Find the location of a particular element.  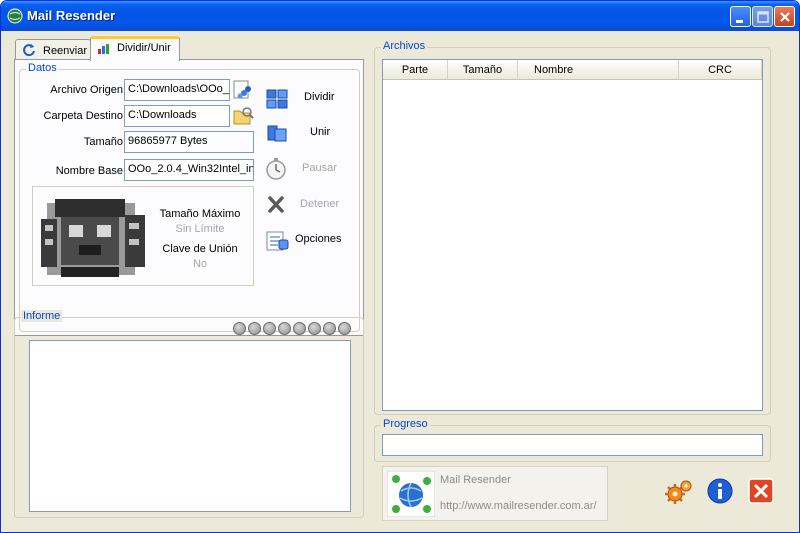

opciones-label: Opciones is located at coordinates (318, 239).